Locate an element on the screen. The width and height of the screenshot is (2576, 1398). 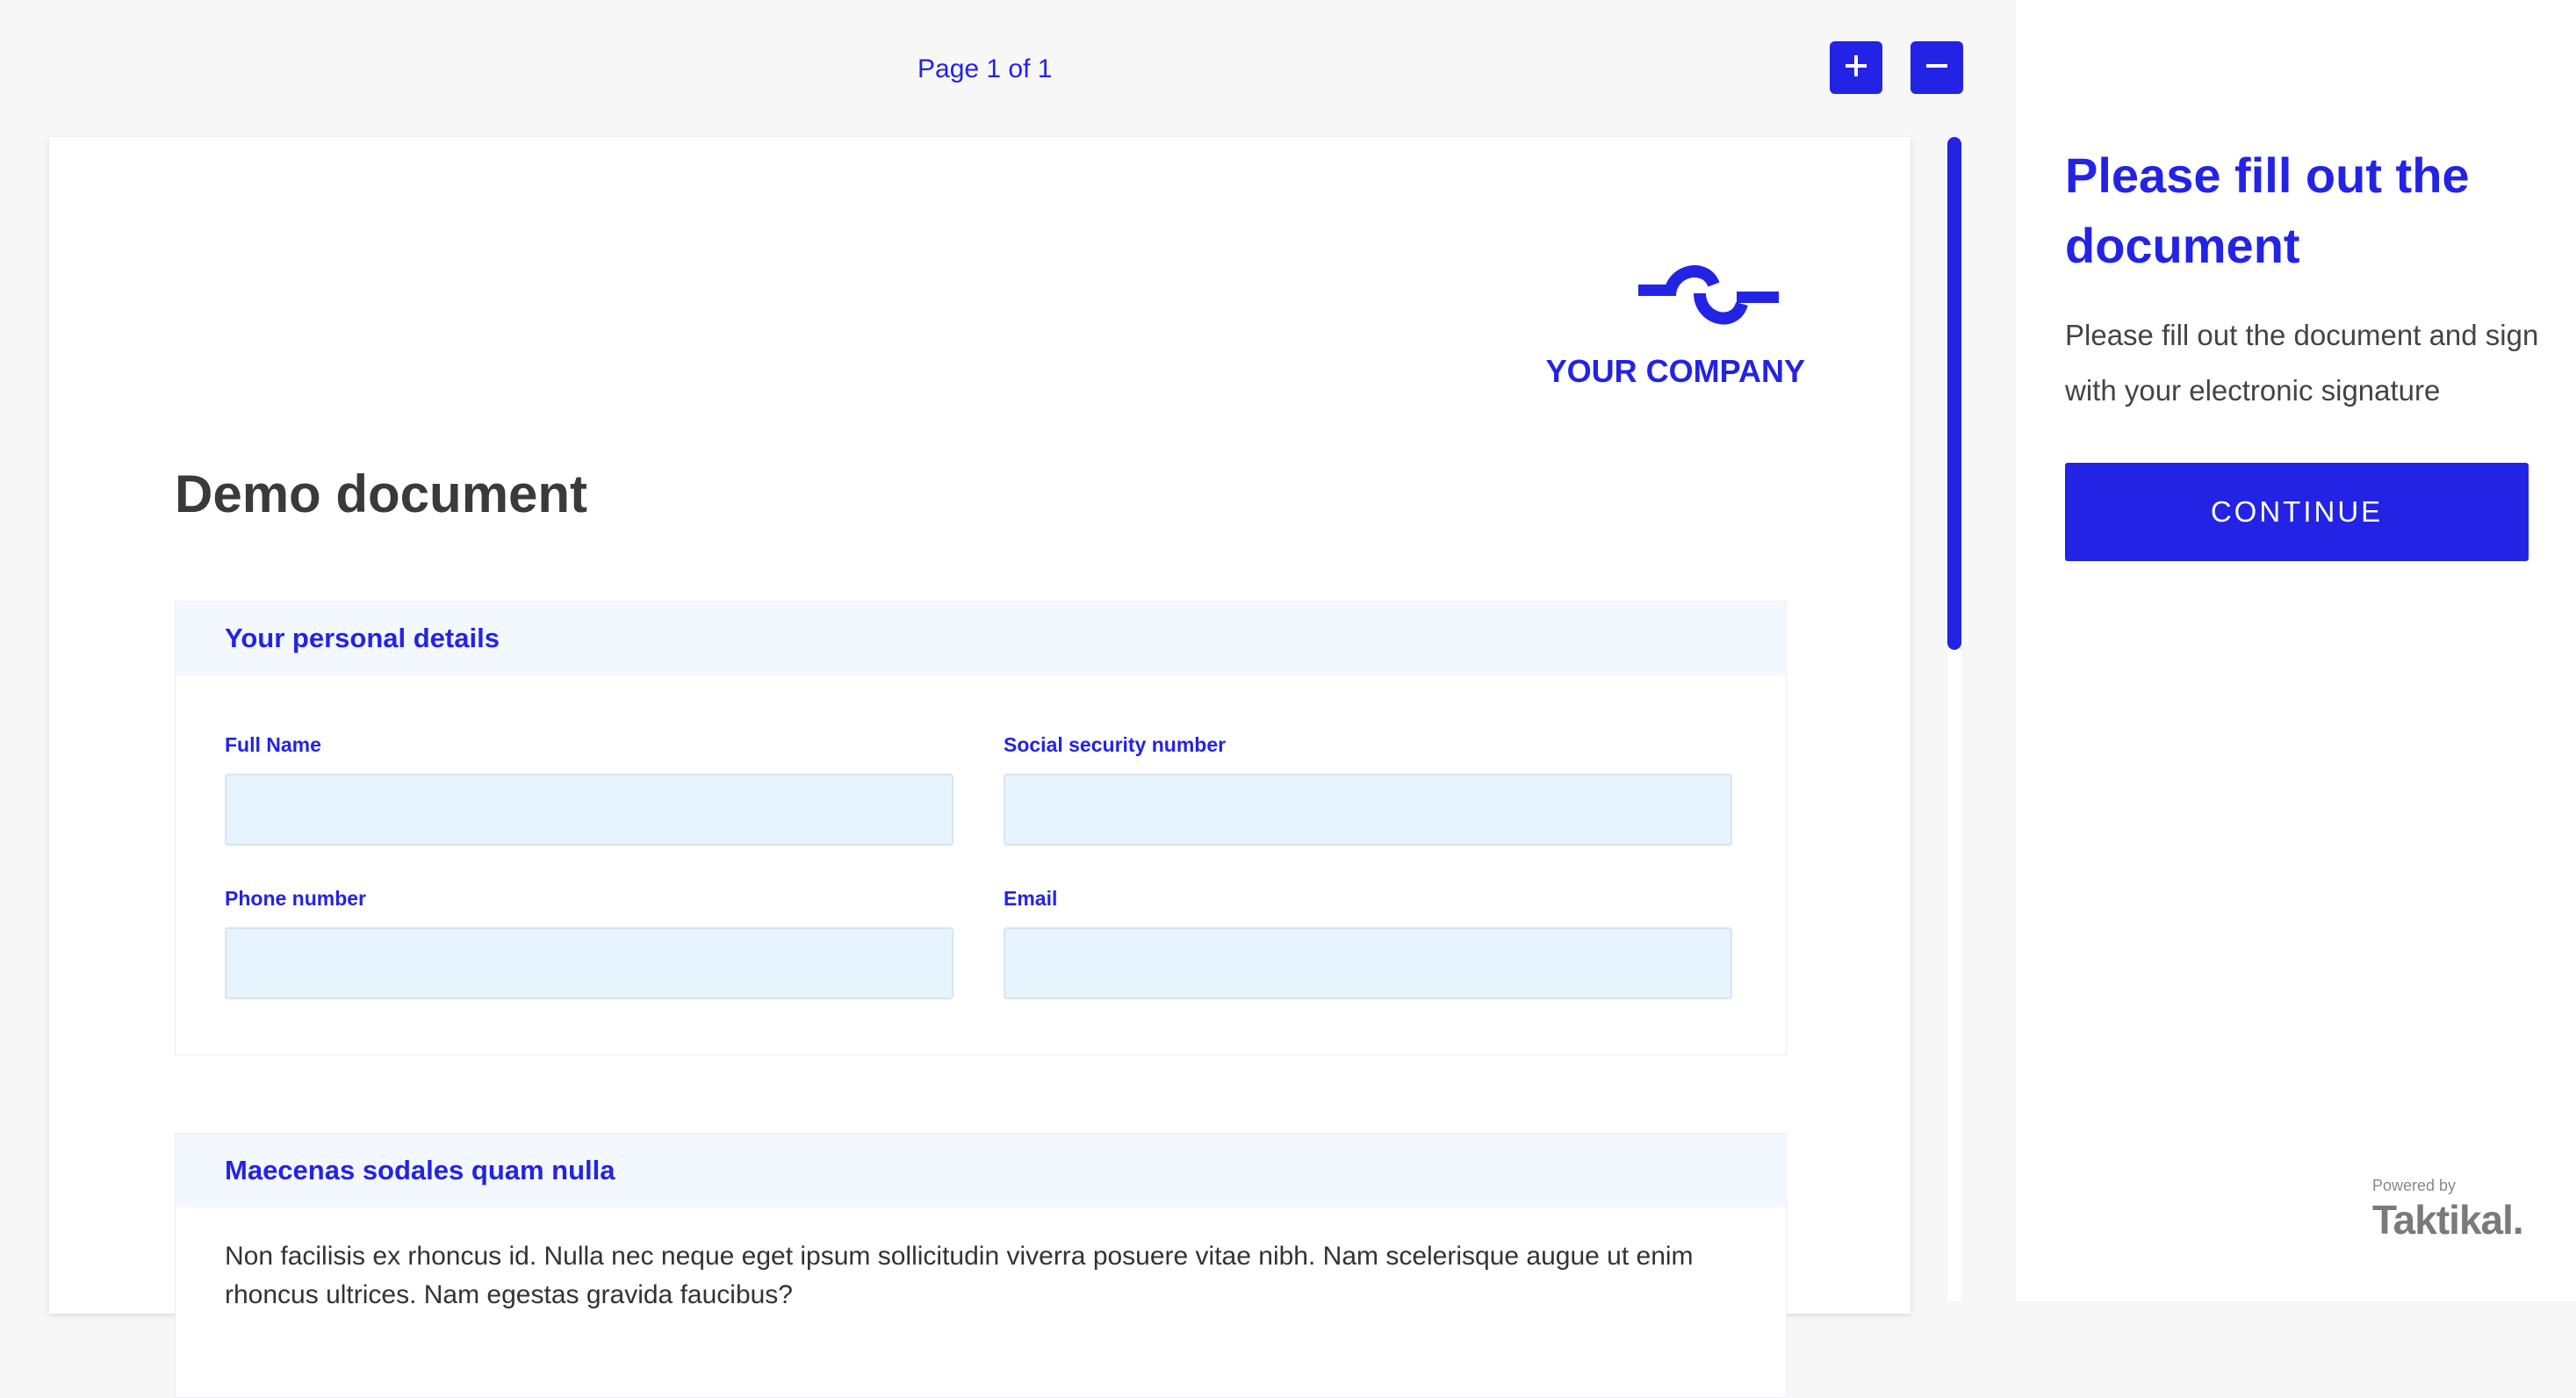
scrollbar-thumb is located at coordinates (1954, 394).